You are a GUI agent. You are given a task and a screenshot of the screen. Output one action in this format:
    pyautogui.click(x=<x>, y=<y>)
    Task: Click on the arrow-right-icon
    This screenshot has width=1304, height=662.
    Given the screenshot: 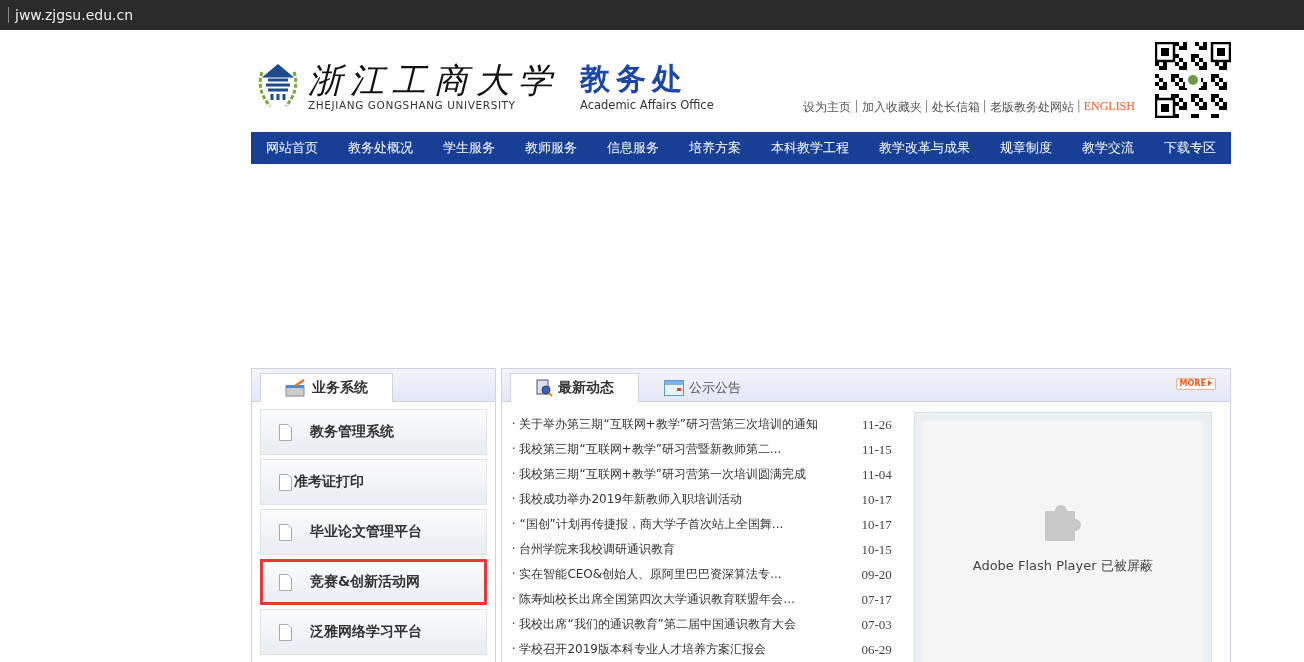 What is the action you would take?
    pyautogui.click(x=1210, y=383)
    